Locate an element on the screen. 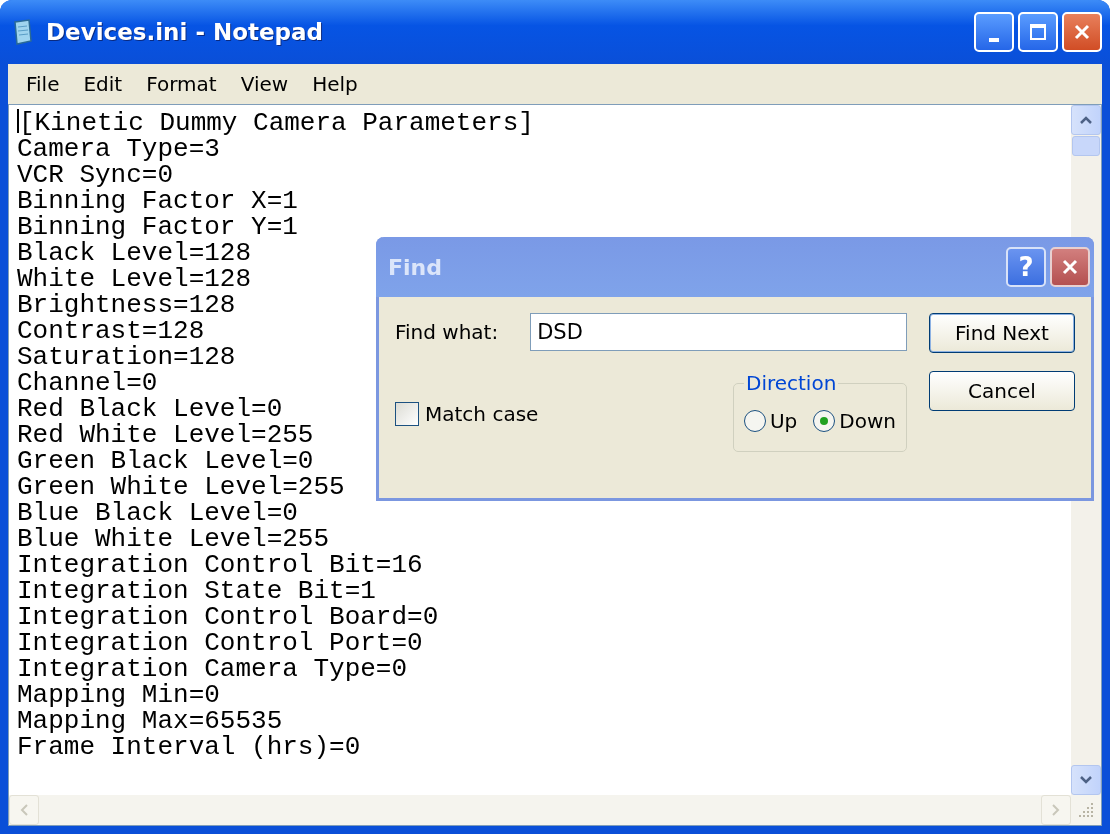 The image size is (1110, 834). match-case-checkbox: Match case is located at coordinates (467, 414).